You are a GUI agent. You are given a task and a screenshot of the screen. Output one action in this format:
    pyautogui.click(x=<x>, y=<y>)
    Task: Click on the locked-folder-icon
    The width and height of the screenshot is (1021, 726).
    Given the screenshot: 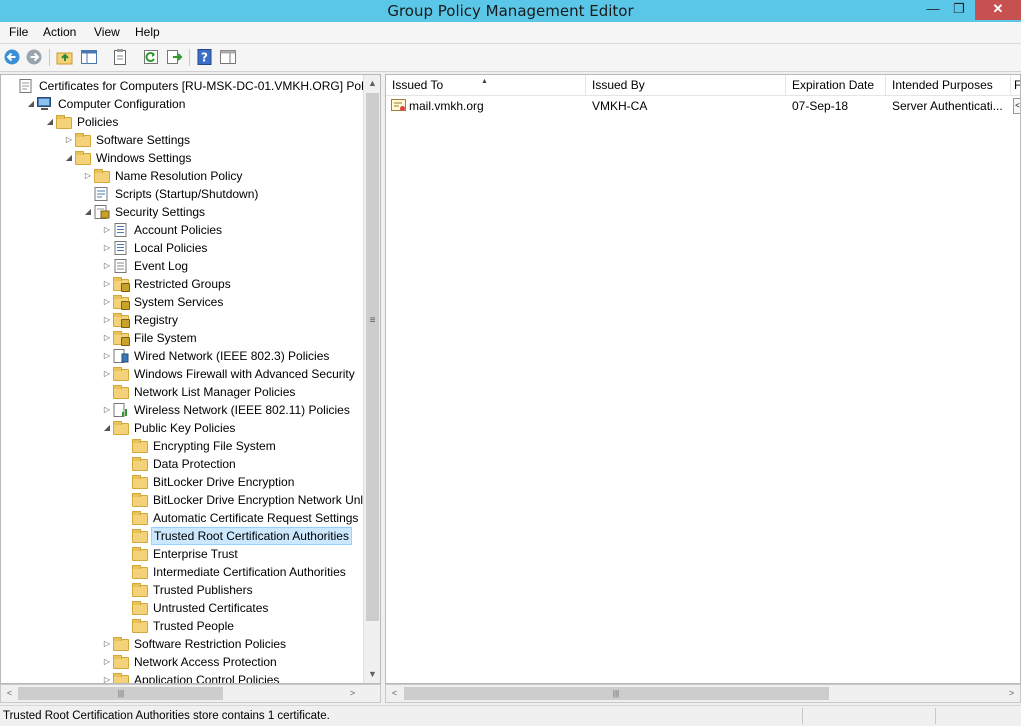 What is the action you would take?
    pyautogui.click(x=121, y=302)
    